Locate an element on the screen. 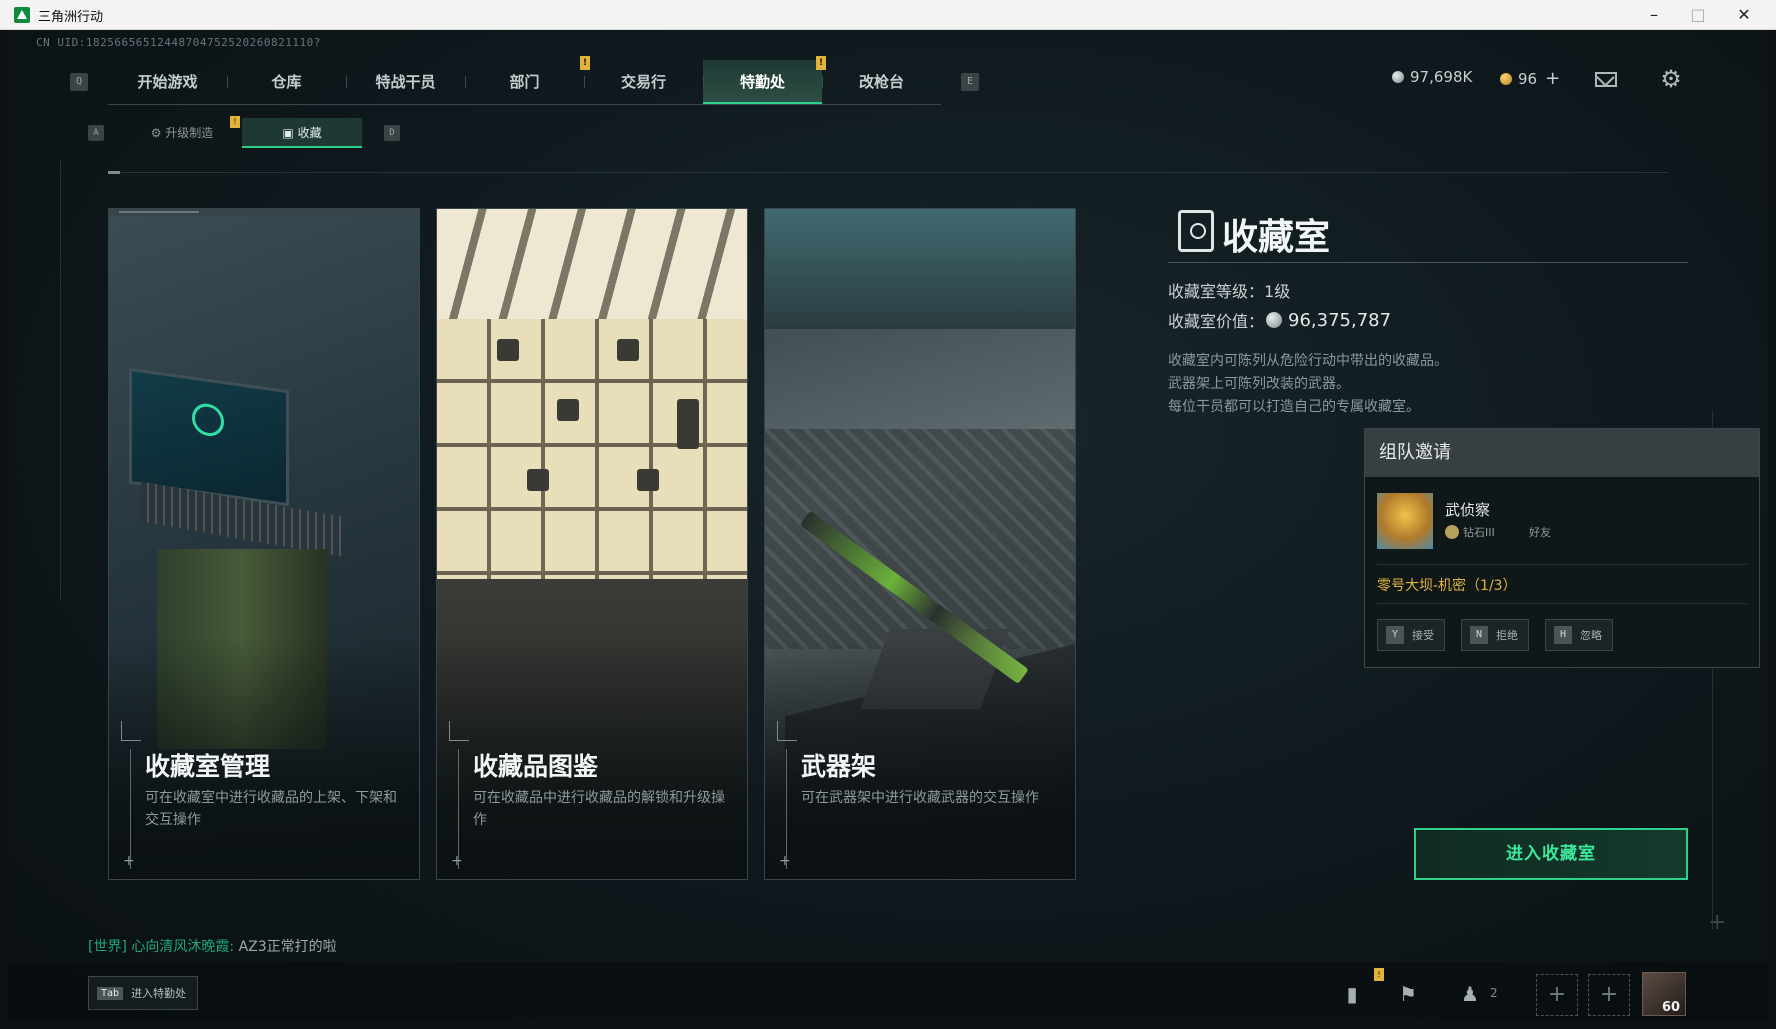  collection-icon: ▣ is located at coordinates (290, 133).